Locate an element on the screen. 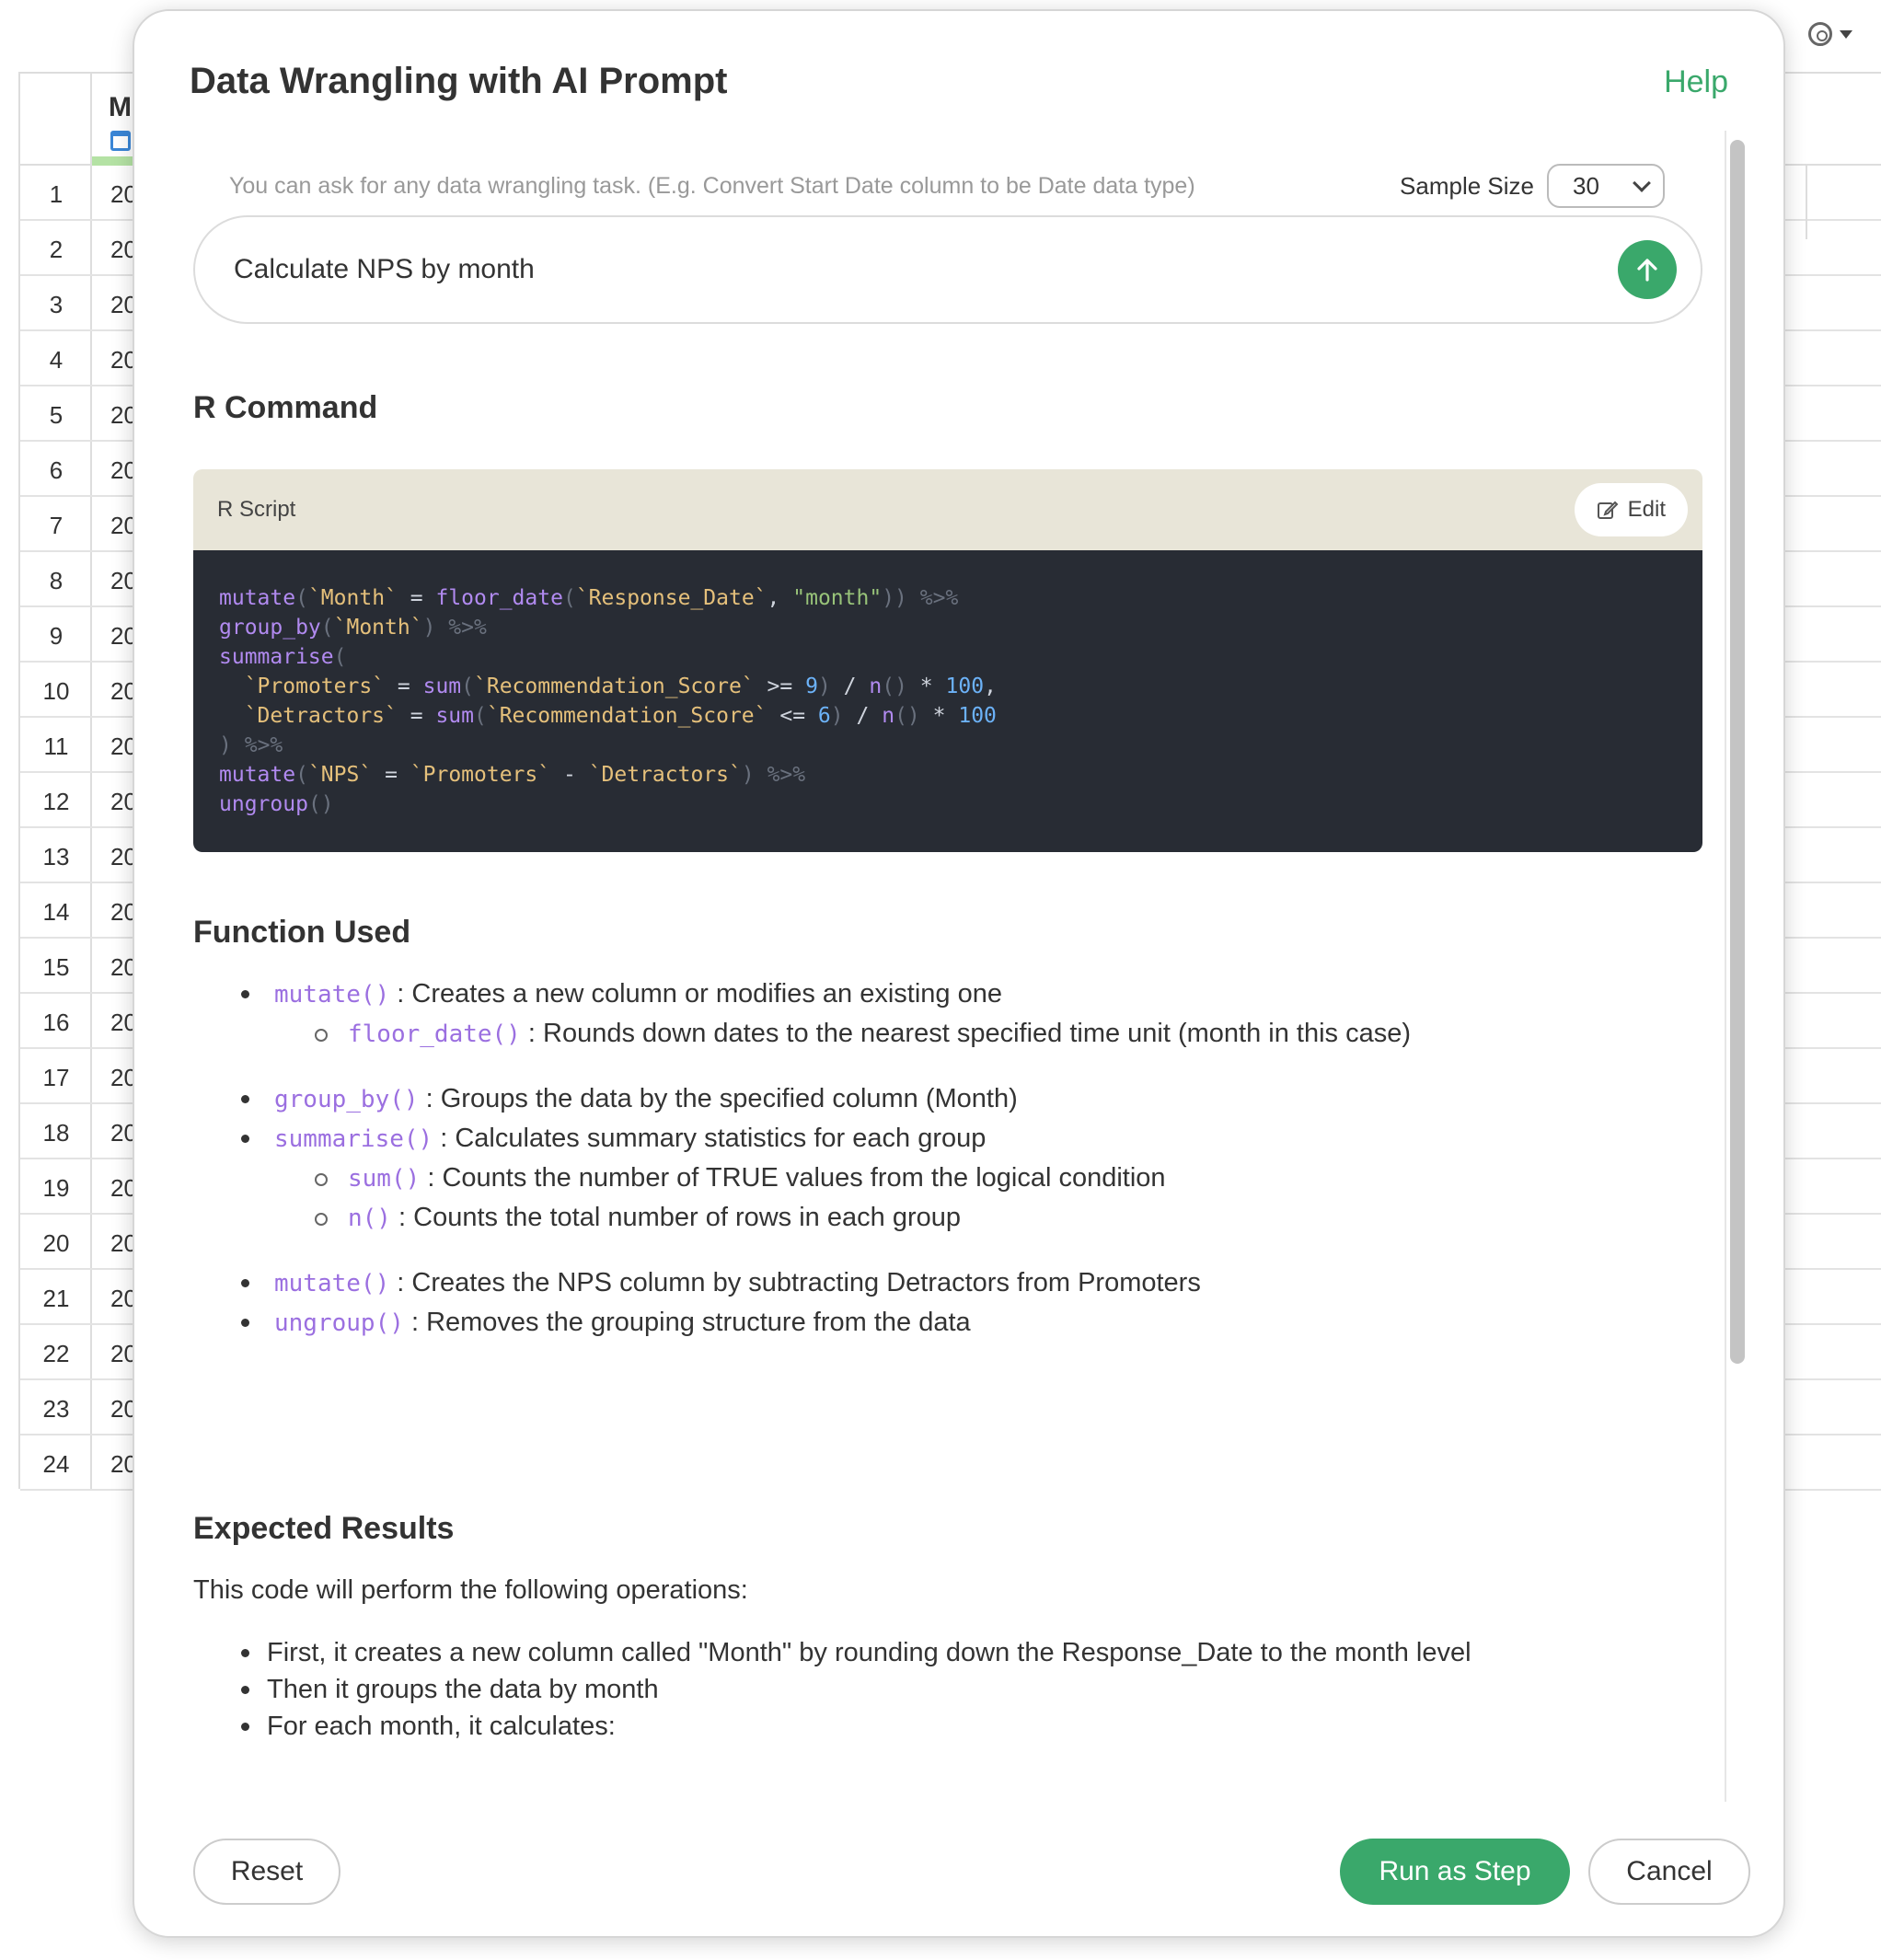 The height and width of the screenshot is (1960, 1881). scrollbar-thumb is located at coordinates (1737, 752).